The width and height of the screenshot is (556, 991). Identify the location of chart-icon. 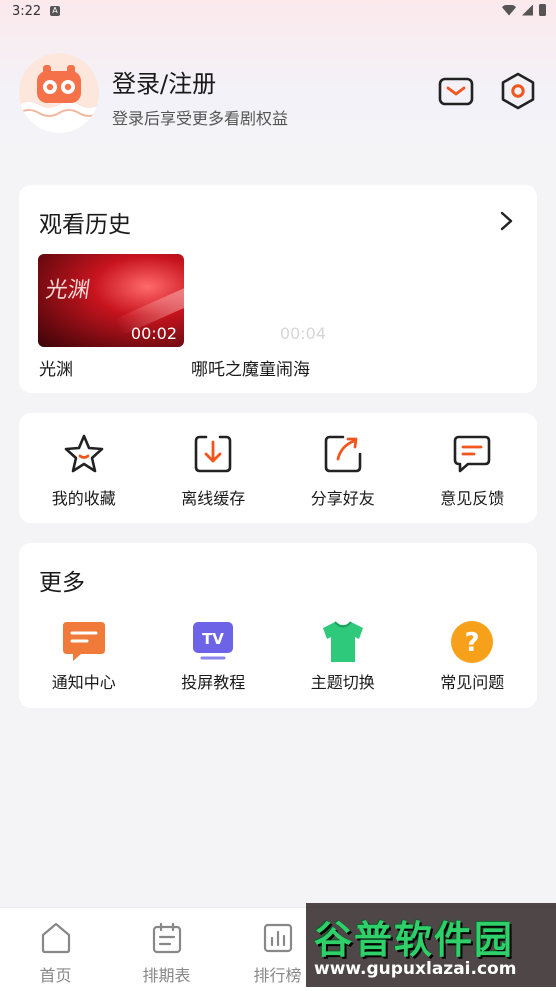
(278, 938).